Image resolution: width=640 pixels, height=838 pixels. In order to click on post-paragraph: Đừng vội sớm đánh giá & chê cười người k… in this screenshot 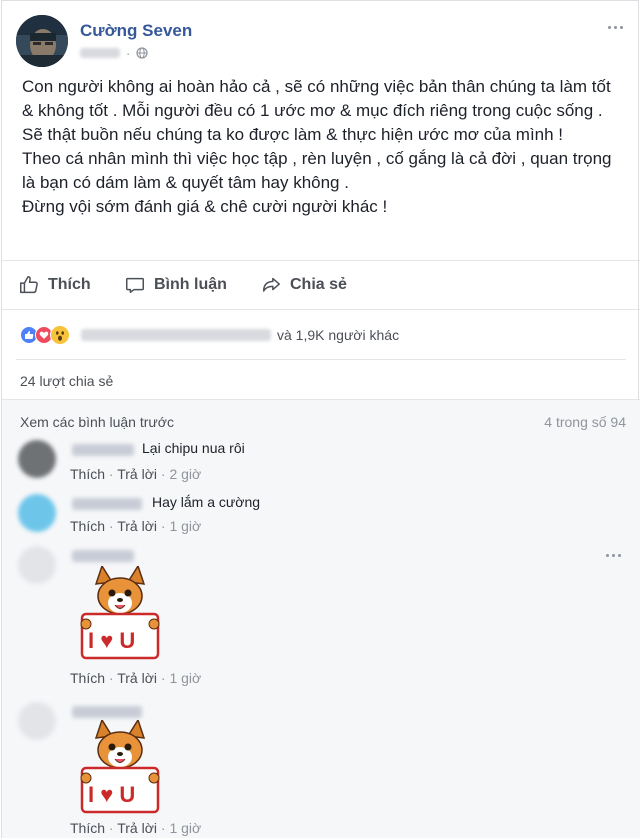, I will do `click(205, 206)`.